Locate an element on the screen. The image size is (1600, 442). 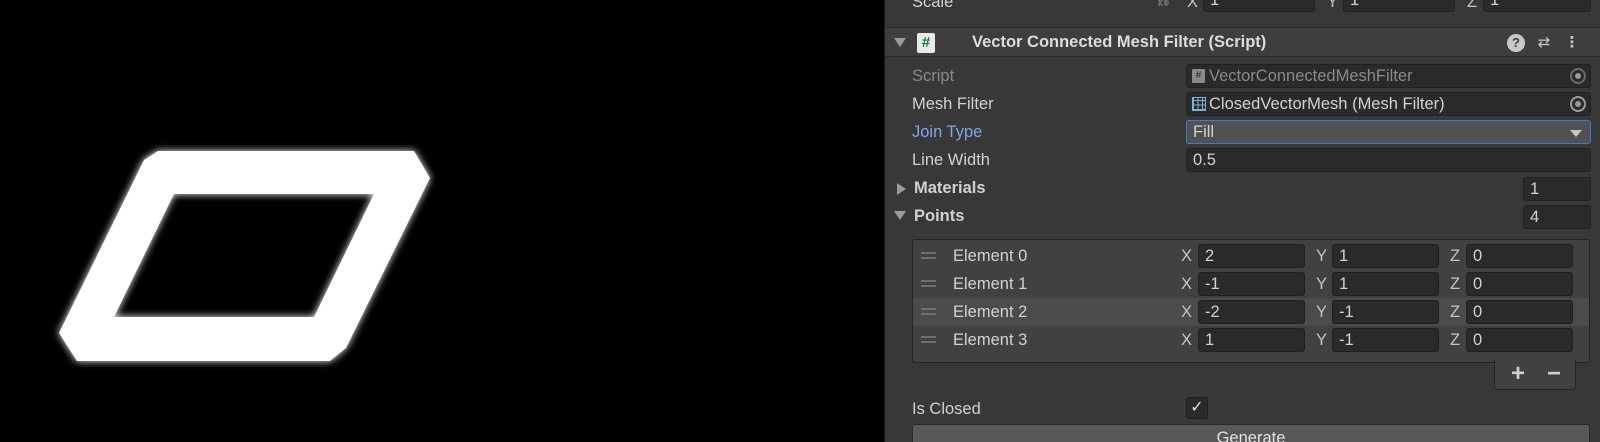
add-element-button: + is located at coordinates (1518, 374).